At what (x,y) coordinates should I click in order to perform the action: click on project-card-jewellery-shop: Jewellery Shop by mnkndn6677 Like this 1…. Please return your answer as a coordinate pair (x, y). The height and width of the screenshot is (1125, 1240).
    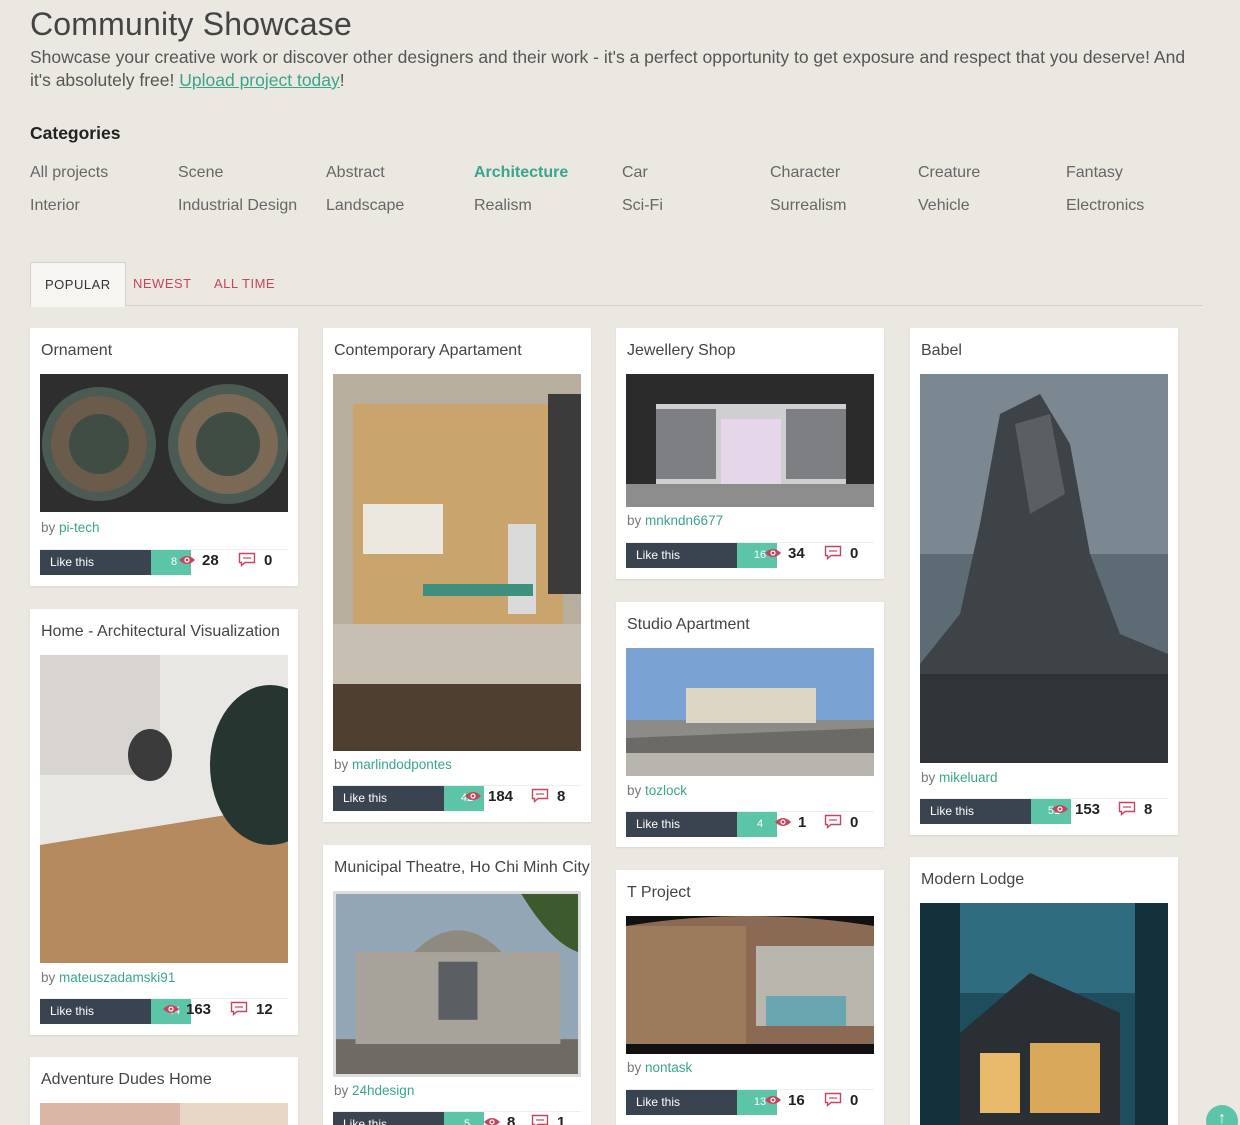
    Looking at the image, I should click on (750, 453).